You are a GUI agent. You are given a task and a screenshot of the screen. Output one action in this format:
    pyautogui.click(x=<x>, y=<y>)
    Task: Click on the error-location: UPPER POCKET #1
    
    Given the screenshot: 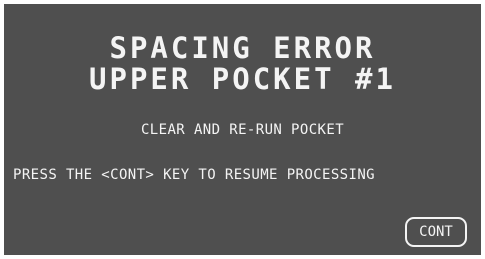 What is the action you would take?
    pyautogui.click(x=242, y=79)
    